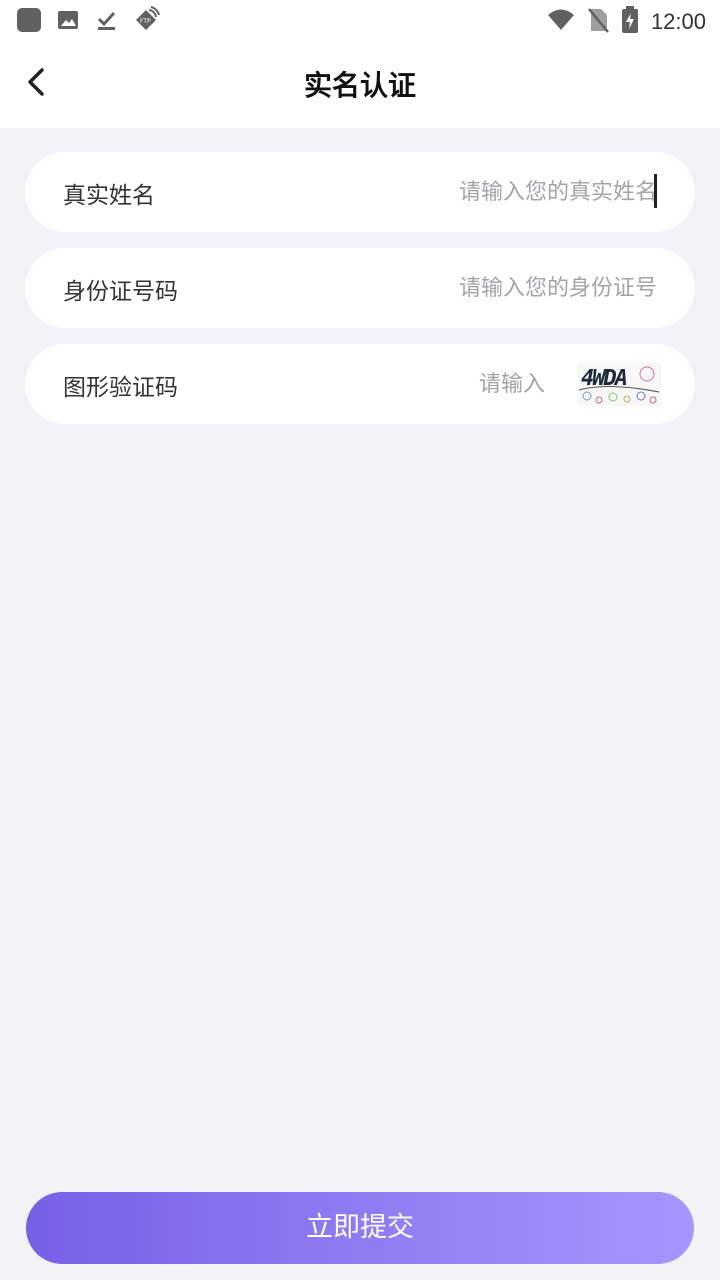  I want to click on name-field-row: 真实姓名, so click(360, 192).